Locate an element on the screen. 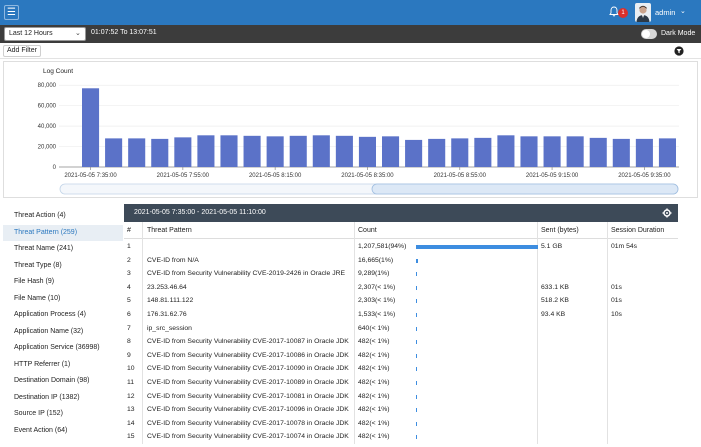 The height and width of the screenshot is (447, 701). column-header-count: Count is located at coordinates (367, 230).